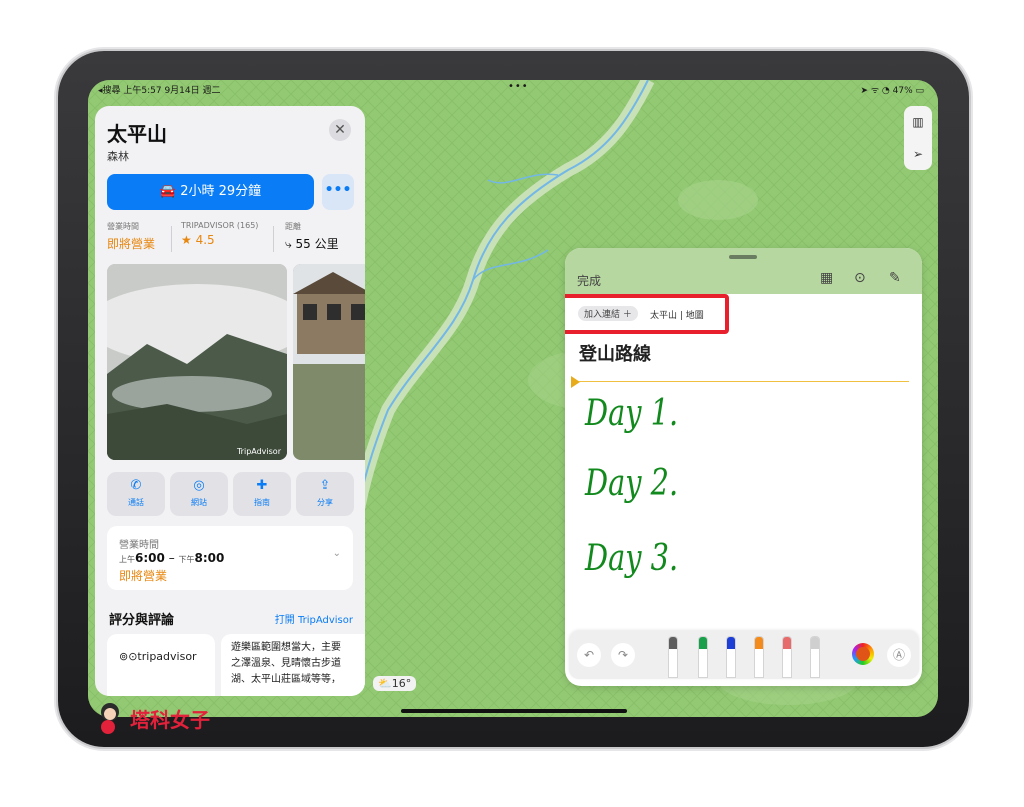 The image size is (1024, 807). I want to click on location-arrow-icon: ➢, so click(918, 154).